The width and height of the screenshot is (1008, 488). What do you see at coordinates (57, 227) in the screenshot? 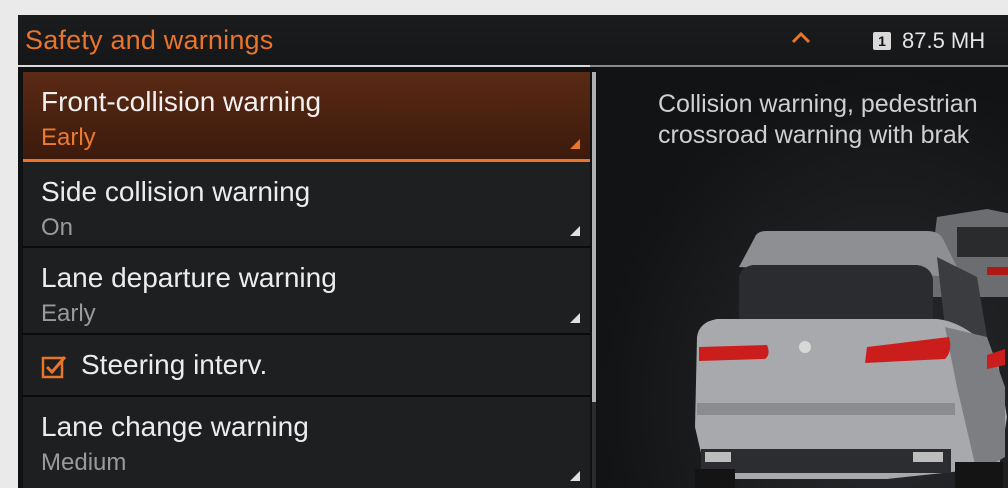
I see `menu-item-value: On` at bounding box center [57, 227].